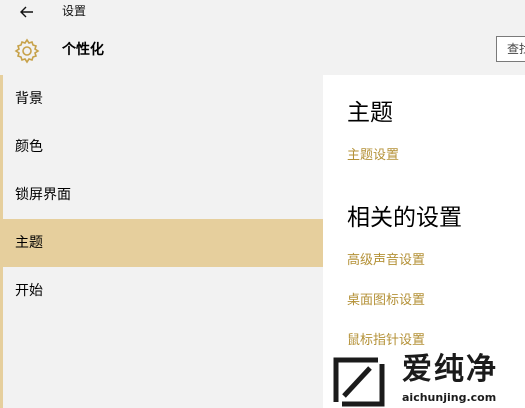 The width and height of the screenshot is (525, 408). Describe the element at coordinates (373, 156) in the screenshot. I see `theme-settings-link: 主题设置` at that location.